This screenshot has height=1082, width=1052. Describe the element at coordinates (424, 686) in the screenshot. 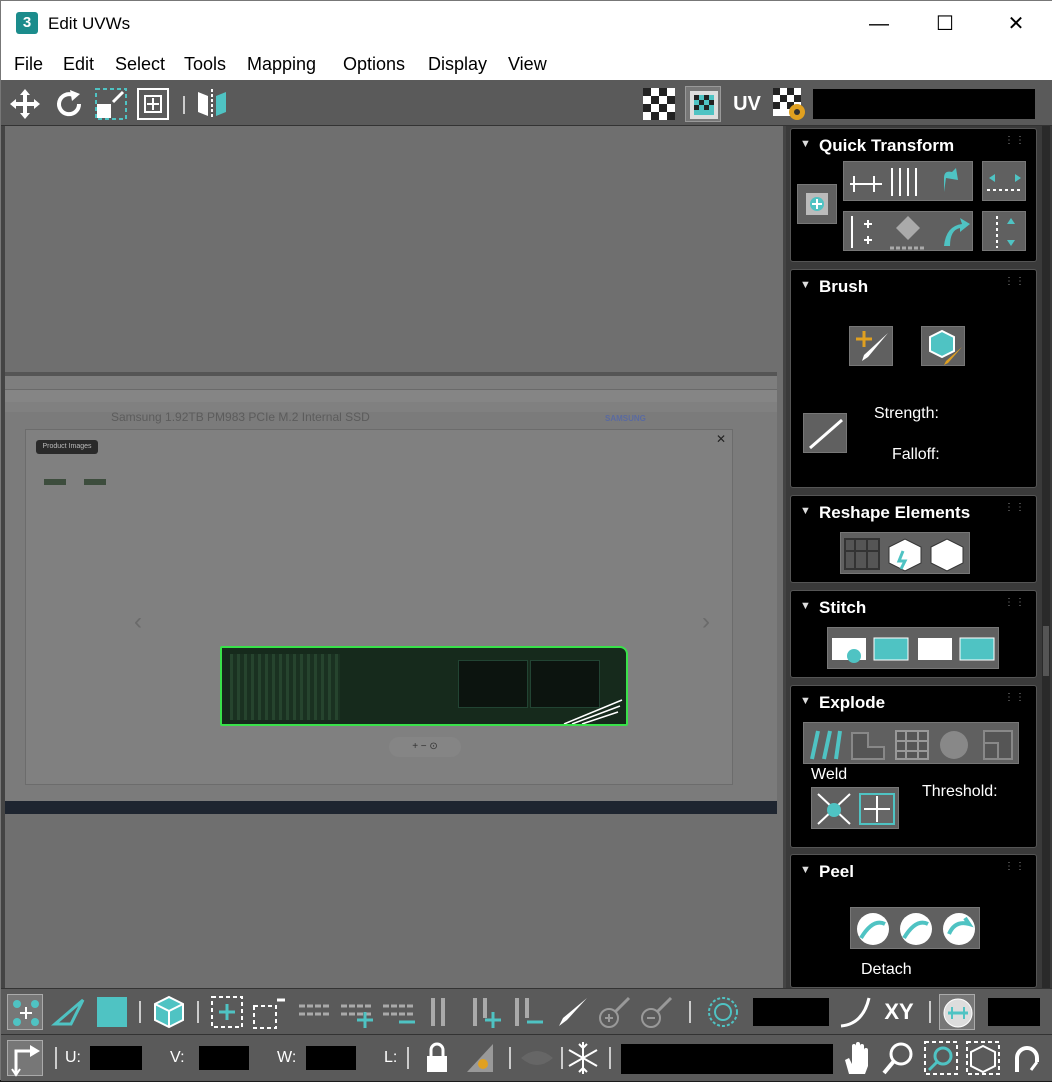

I see `ssd-uv-shell` at that location.